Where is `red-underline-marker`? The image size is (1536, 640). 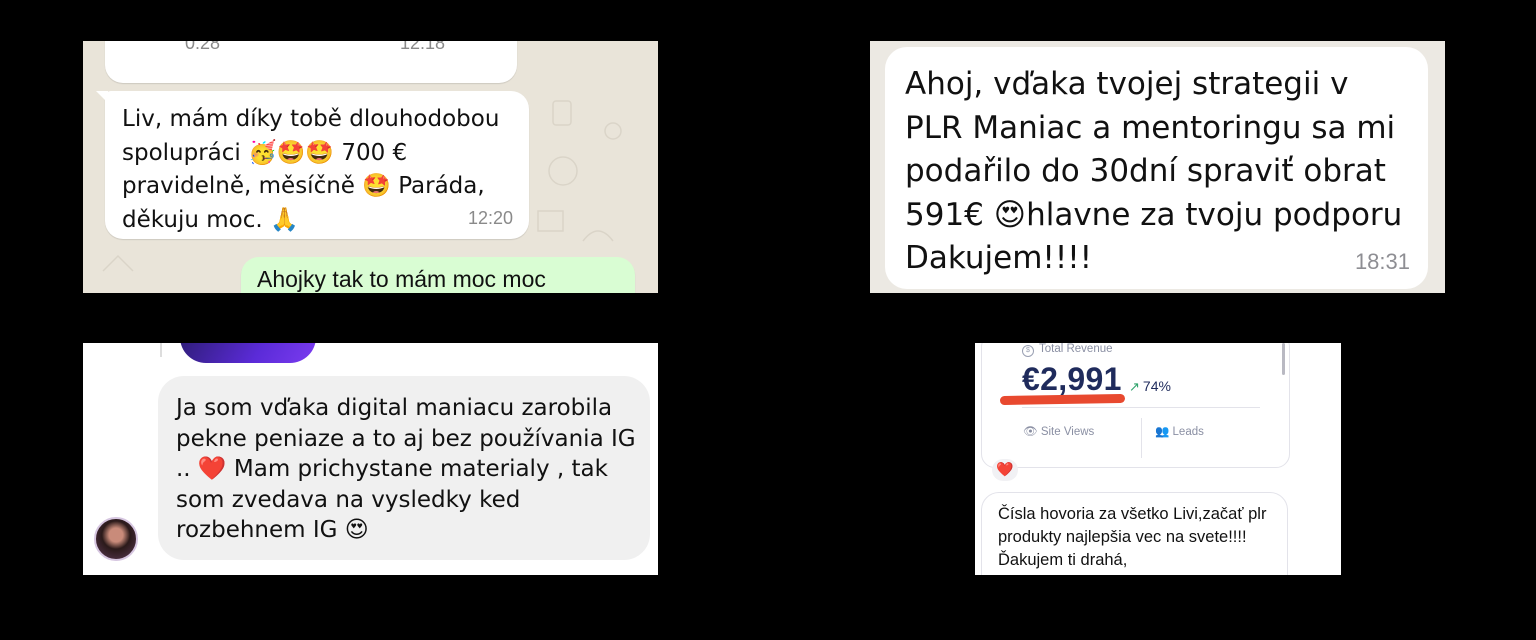 red-underline-marker is located at coordinates (1062, 399).